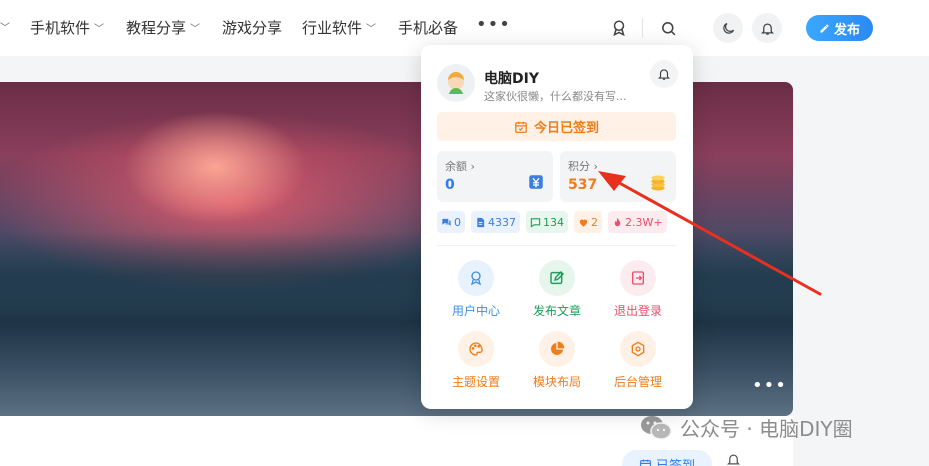  Describe the element at coordinates (475, 311) in the screenshot. I see `menu-label: 用户中心` at that location.